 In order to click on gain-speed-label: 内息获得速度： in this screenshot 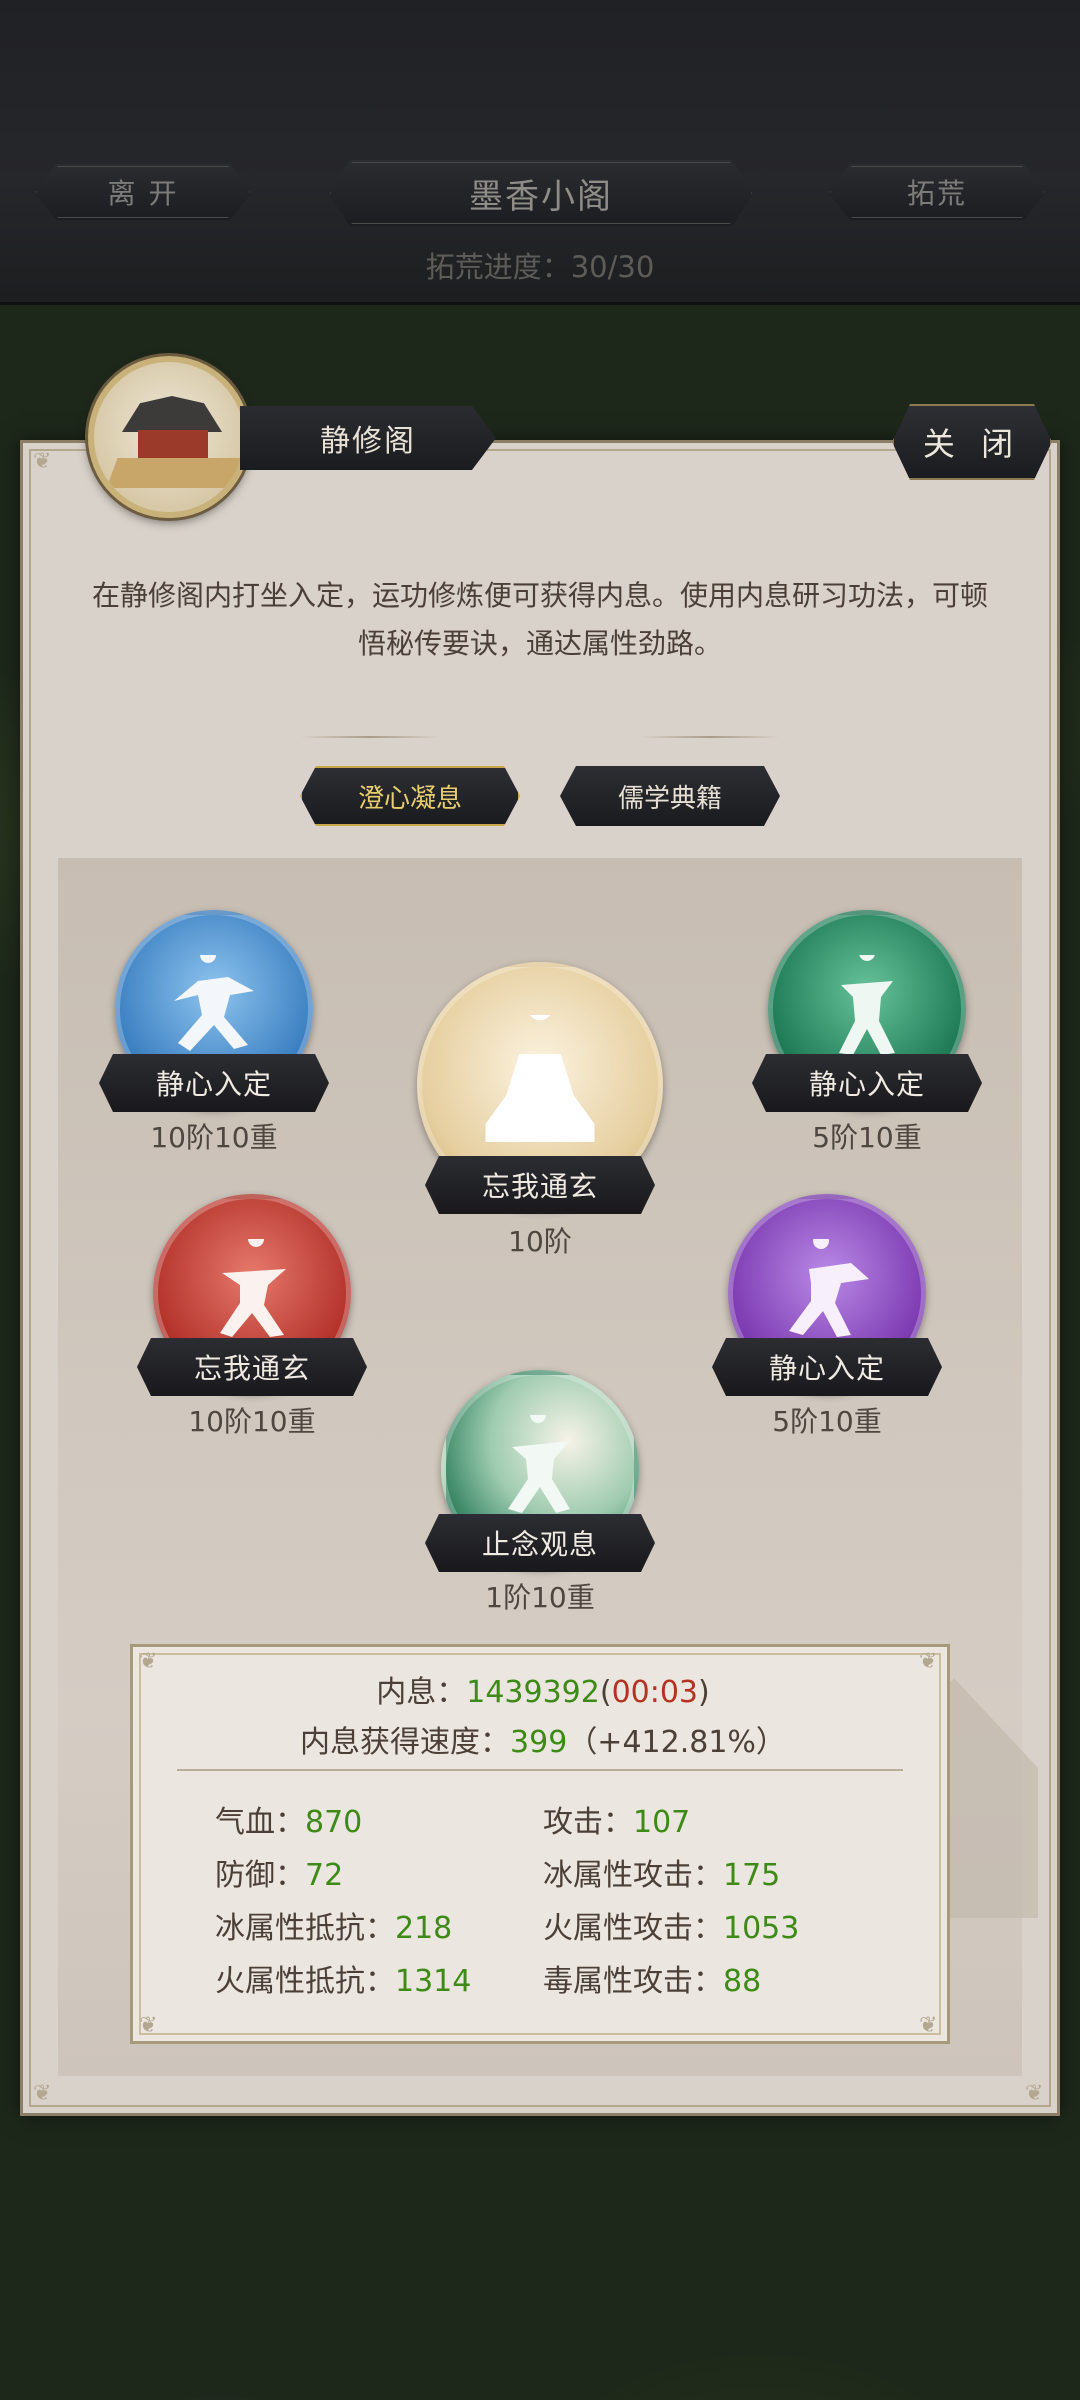, I will do `click(405, 1742)`.